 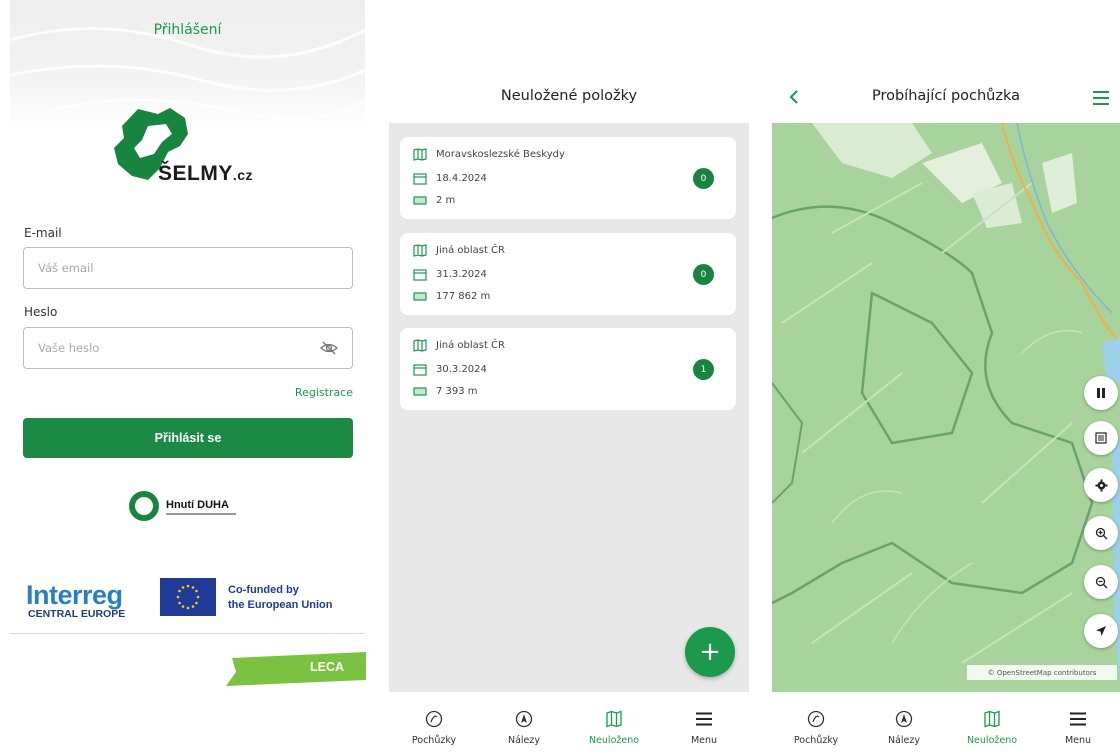 I want to click on duha-logo-icon, so click(x=144, y=506).